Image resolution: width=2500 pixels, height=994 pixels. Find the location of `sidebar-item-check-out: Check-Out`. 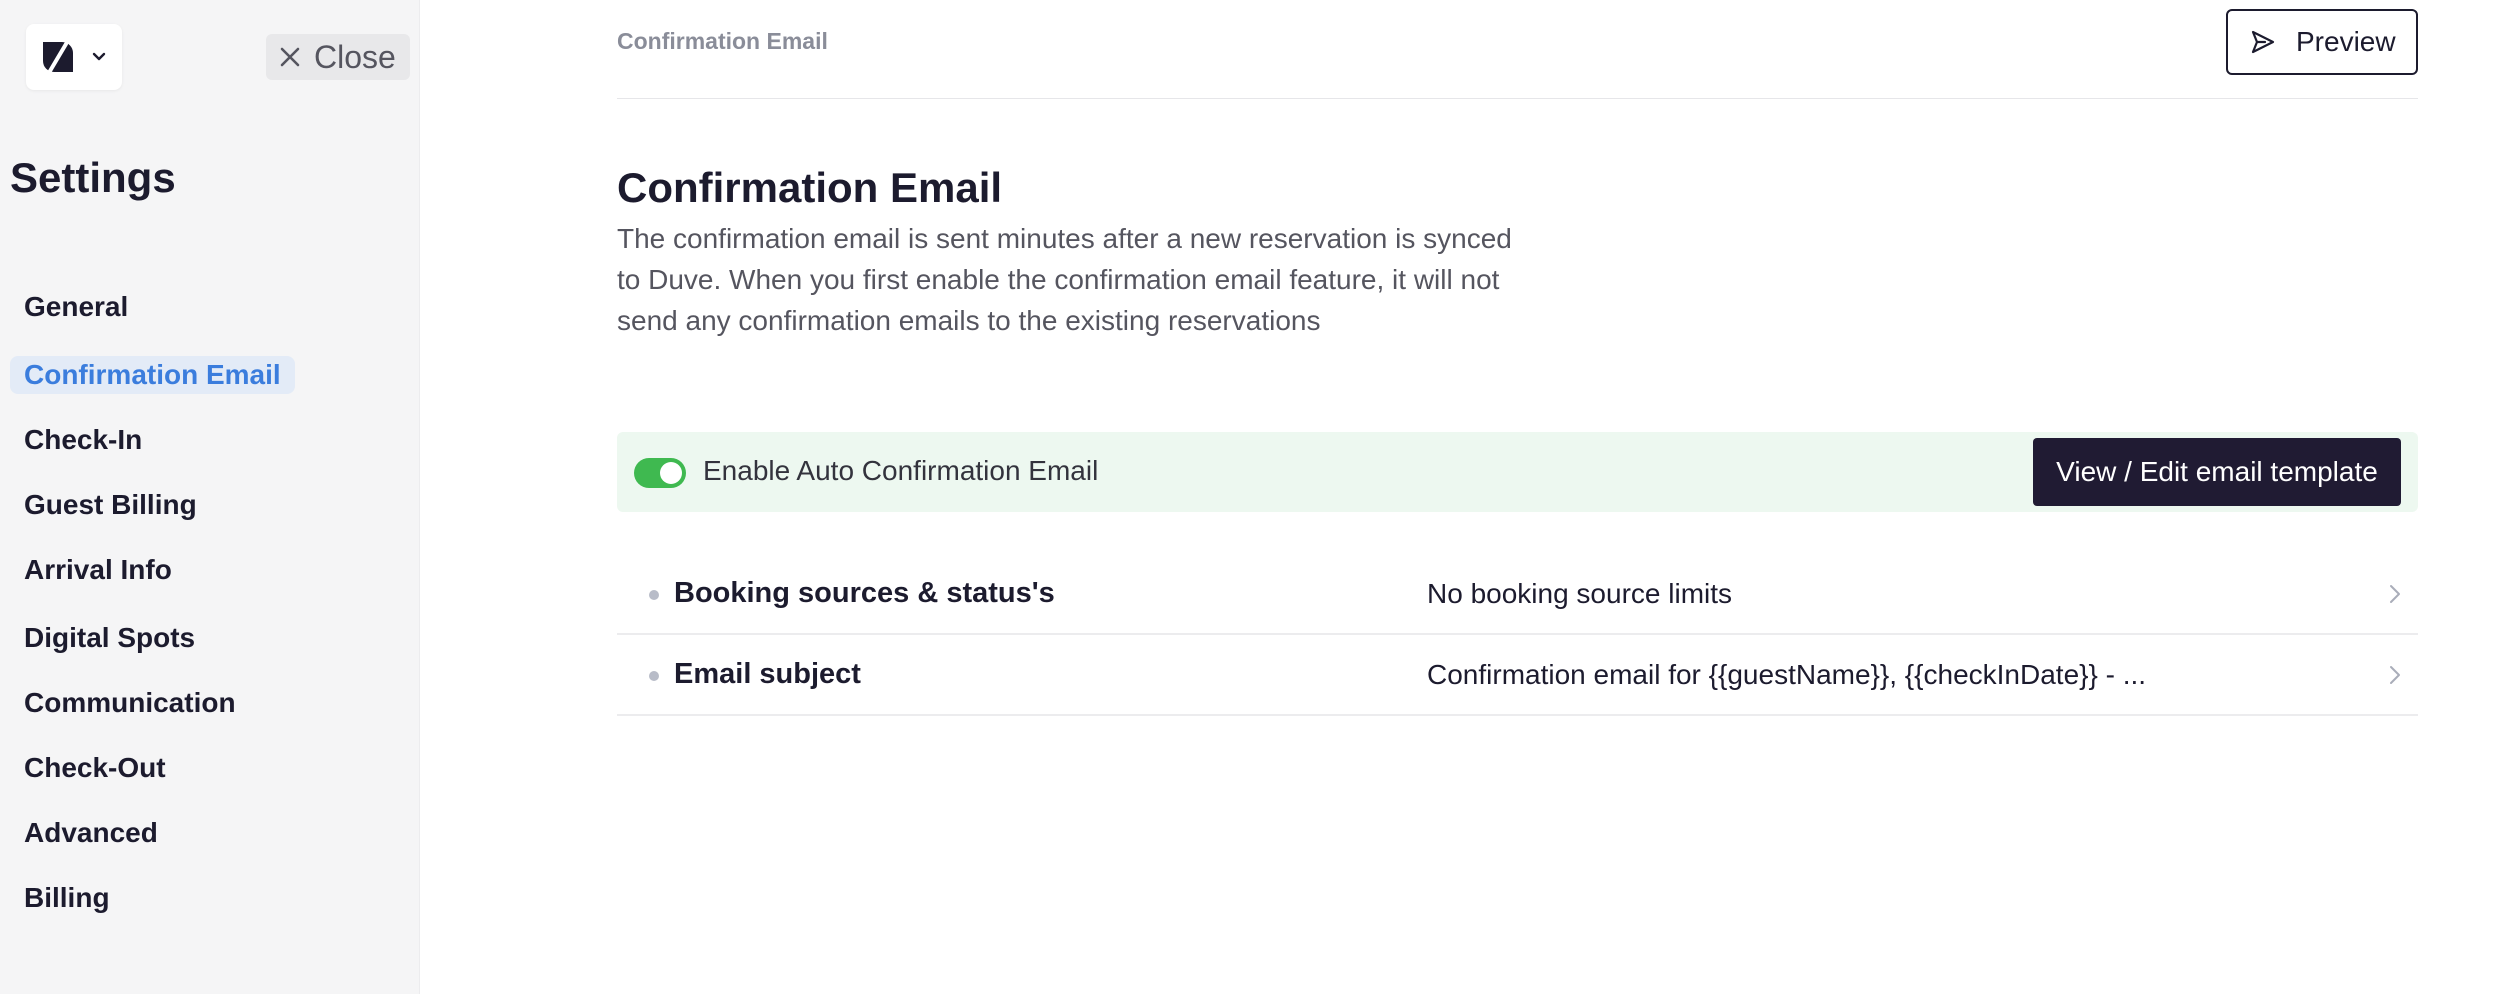

sidebar-item-check-out: Check-Out is located at coordinates (95, 768).